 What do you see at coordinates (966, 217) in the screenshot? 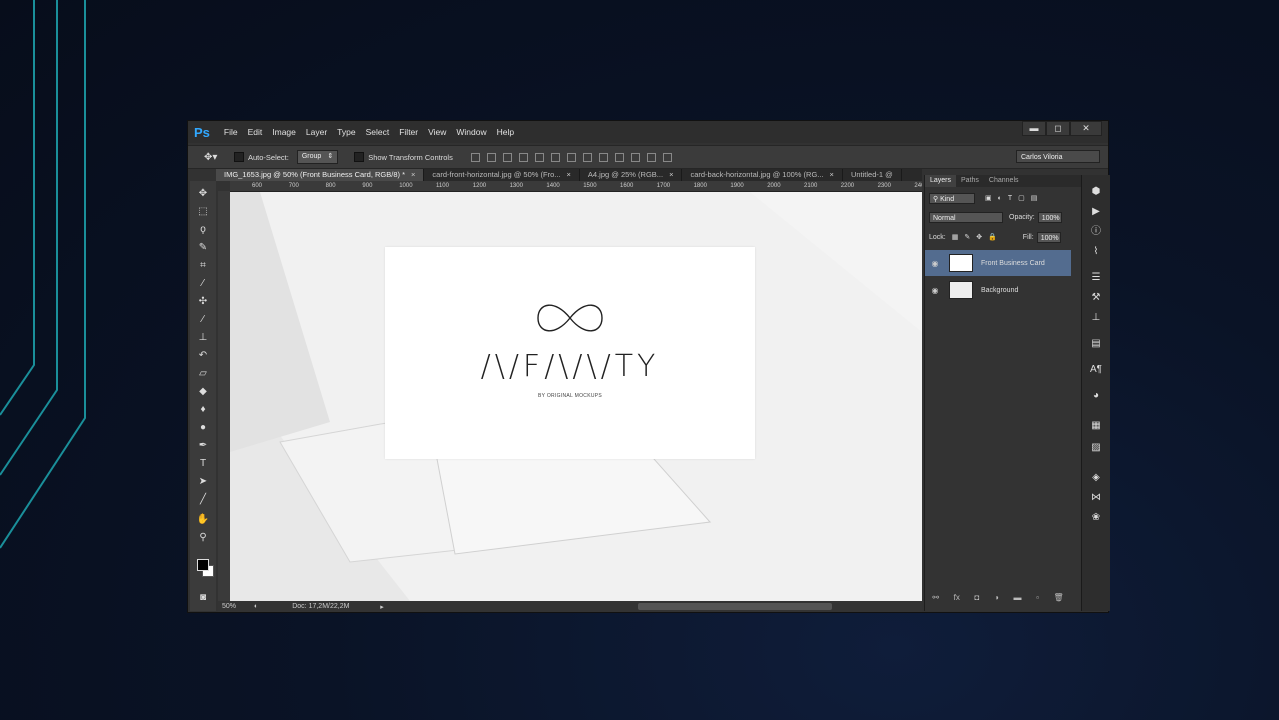
I see `blend-mode-dropdown: Normal` at bounding box center [966, 217].